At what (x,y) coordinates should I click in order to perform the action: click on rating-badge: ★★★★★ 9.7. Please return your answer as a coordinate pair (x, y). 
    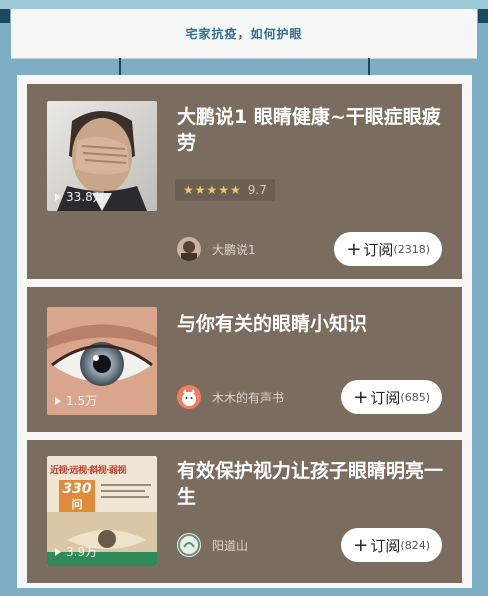
    Looking at the image, I should click on (225, 190).